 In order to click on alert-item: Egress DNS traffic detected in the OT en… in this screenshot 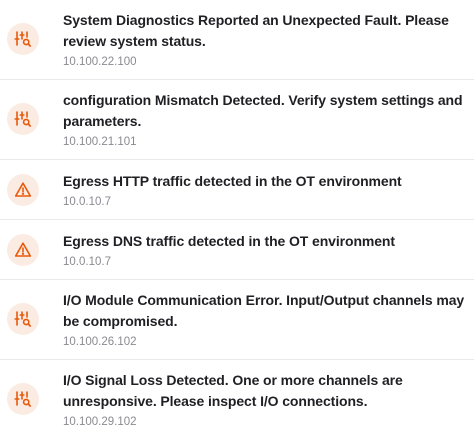, I will do `click(237, 250)`.